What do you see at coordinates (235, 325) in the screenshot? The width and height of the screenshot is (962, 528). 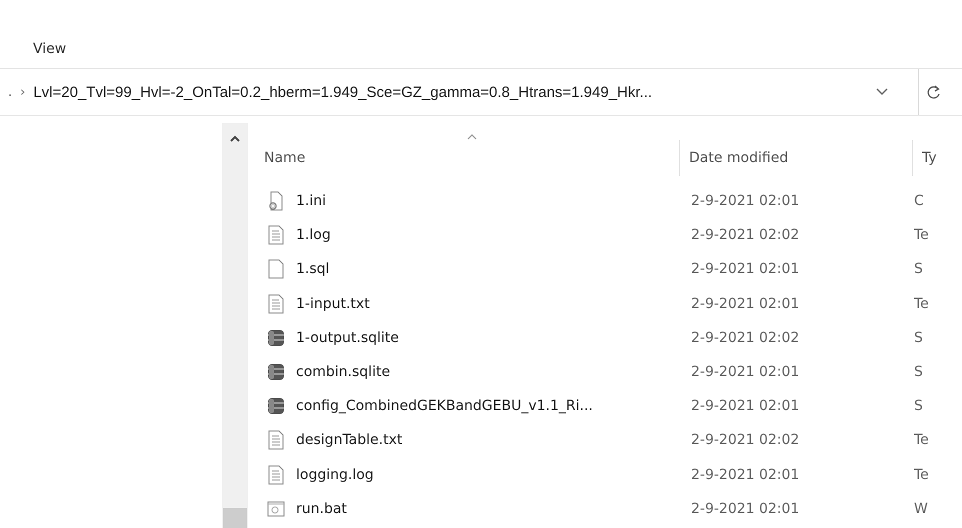 I see `scrollbar` at bounding box center [235, 325].